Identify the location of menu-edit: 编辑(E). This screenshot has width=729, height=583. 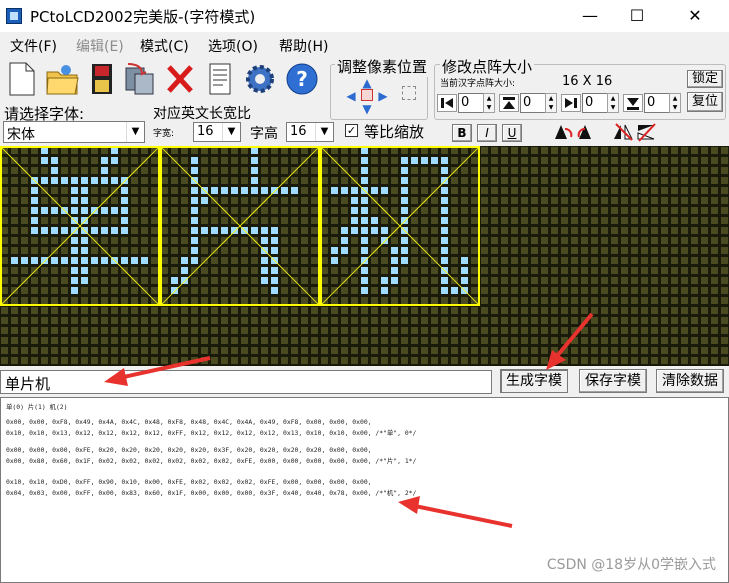
(100, 46).